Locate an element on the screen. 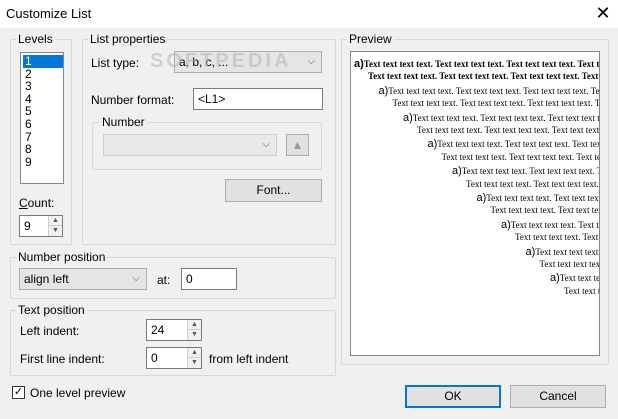  left-indent-label: Left indent: is located at coordinates (50, 331).